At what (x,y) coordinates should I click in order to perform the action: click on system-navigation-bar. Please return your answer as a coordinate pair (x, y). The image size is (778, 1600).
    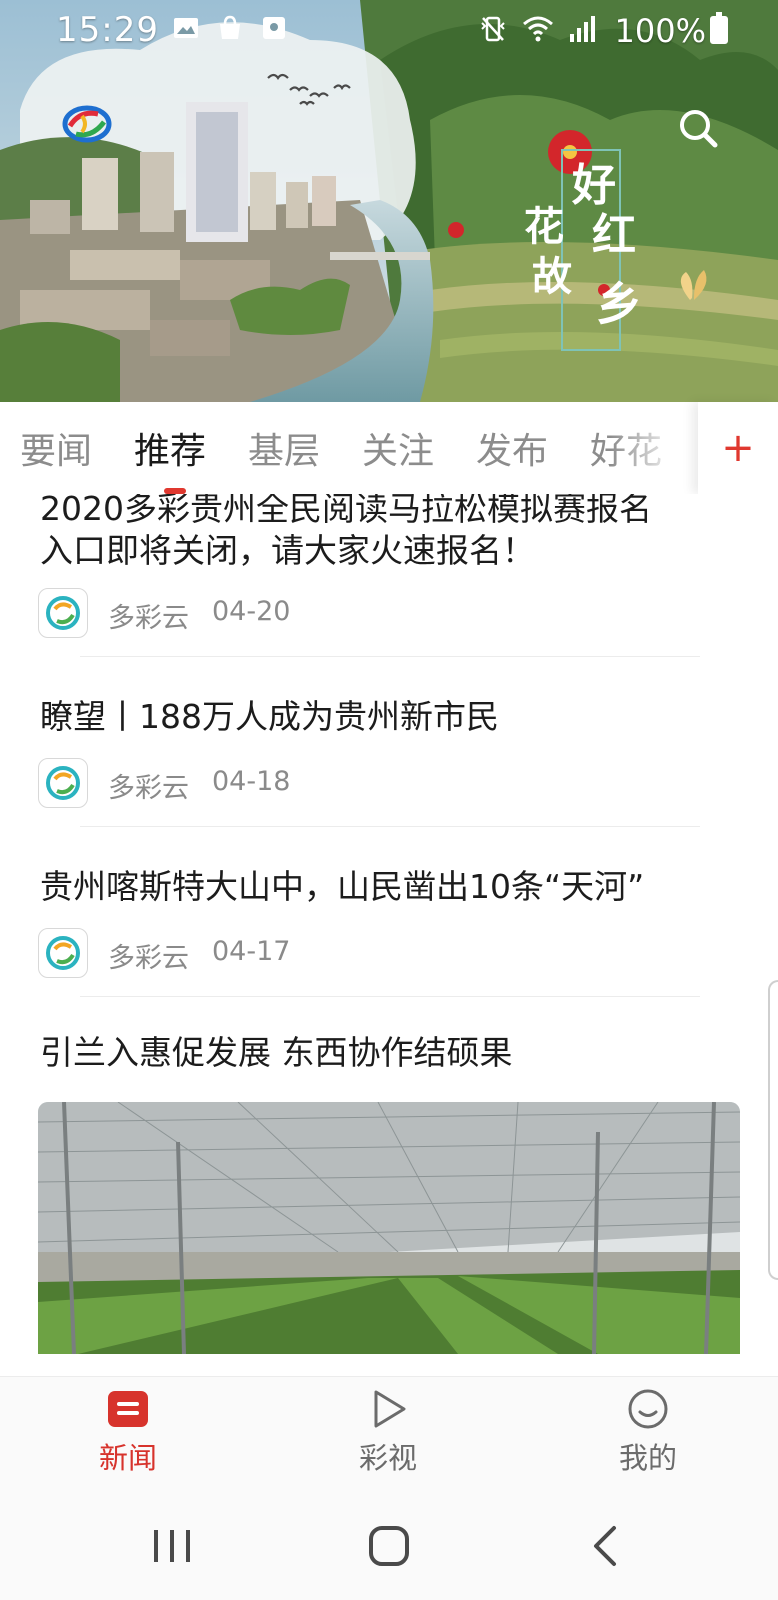
    Looking at the image, I should click on (389, 1540).